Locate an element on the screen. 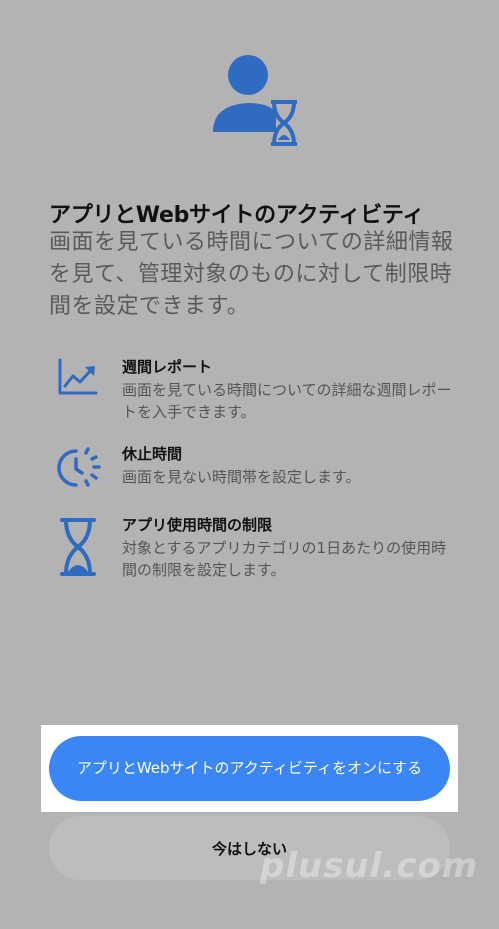 Image resolution: width=499 pixels, height=929 pixels. watermark: plusul.com is located at coordinates (369, 866).